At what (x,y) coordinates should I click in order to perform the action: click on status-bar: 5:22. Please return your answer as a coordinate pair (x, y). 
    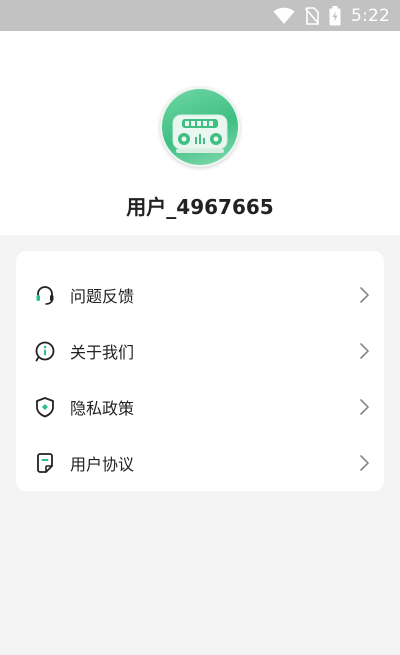
    Looking at the image, I should click on (200, 15).